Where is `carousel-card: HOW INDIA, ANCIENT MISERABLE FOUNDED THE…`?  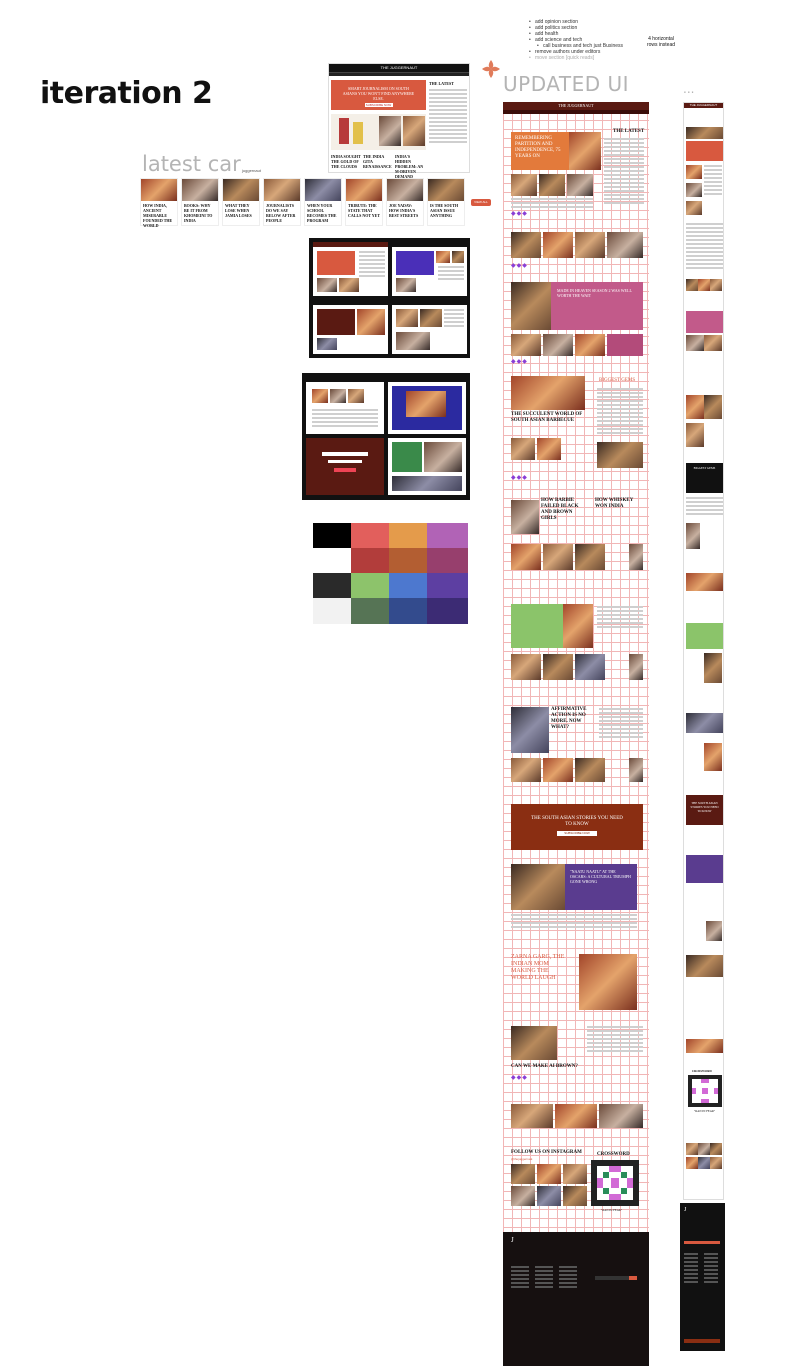
carousel-card: HOW INDIA, ANCIENT MISERABLE FOUNDED THE… is located at coordinates (159, 203).